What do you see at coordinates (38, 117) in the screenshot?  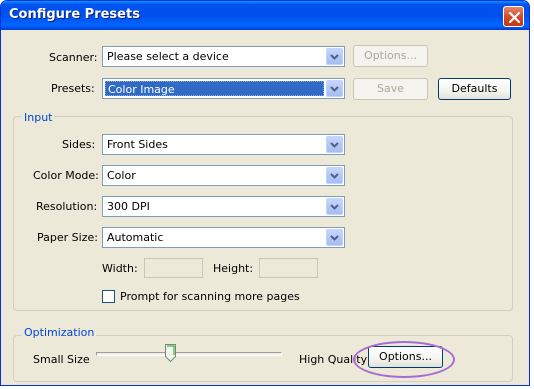 I see `input-group-legend: Input` at bounding box center [38, 117].